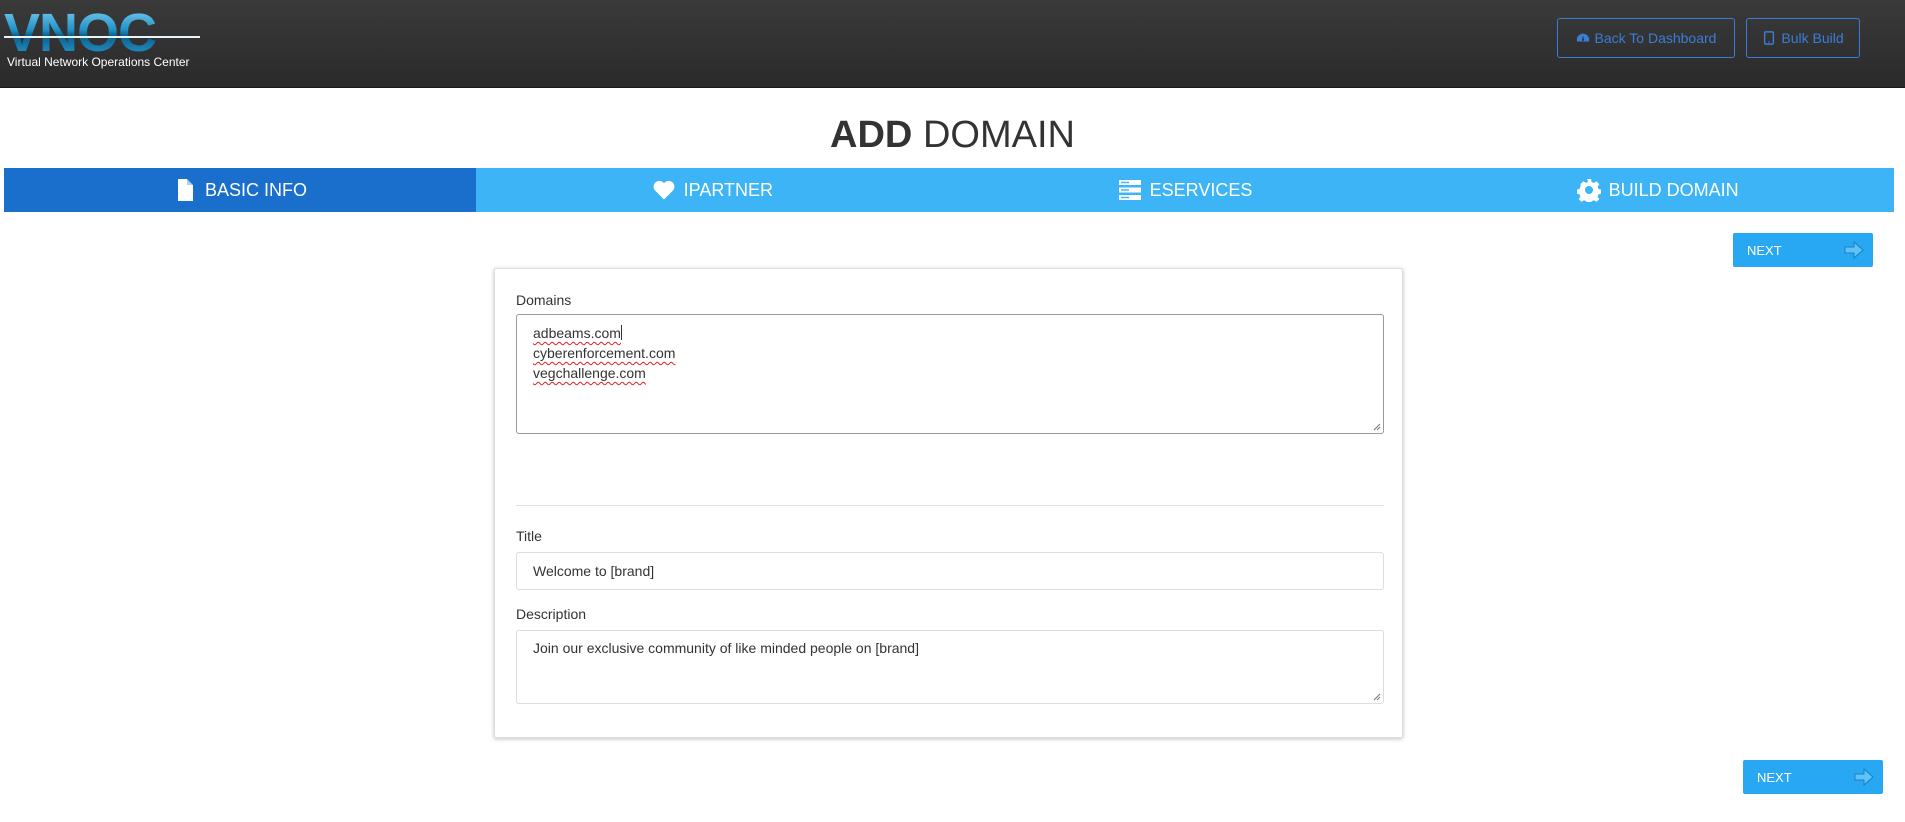  What do you see at coordinates (1129, 190) in the screenshot?
I see `server-icon` at bounding box center [1129, 190].